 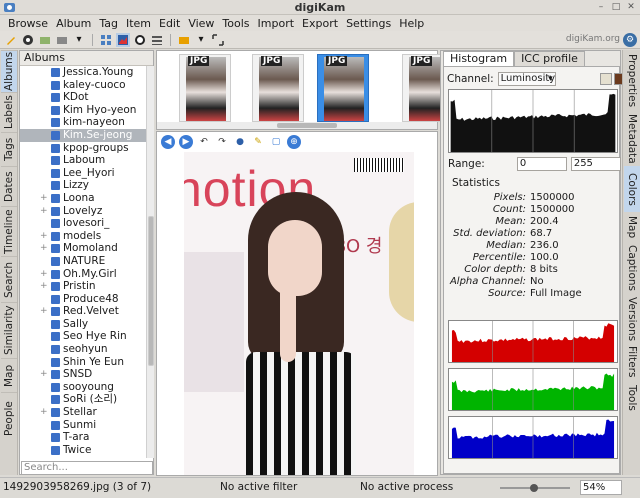 What do you see at coordinates (83, 85) in the screenshot?
I see `album-item: kaley-cuoco` at bounding box center [83, 85].